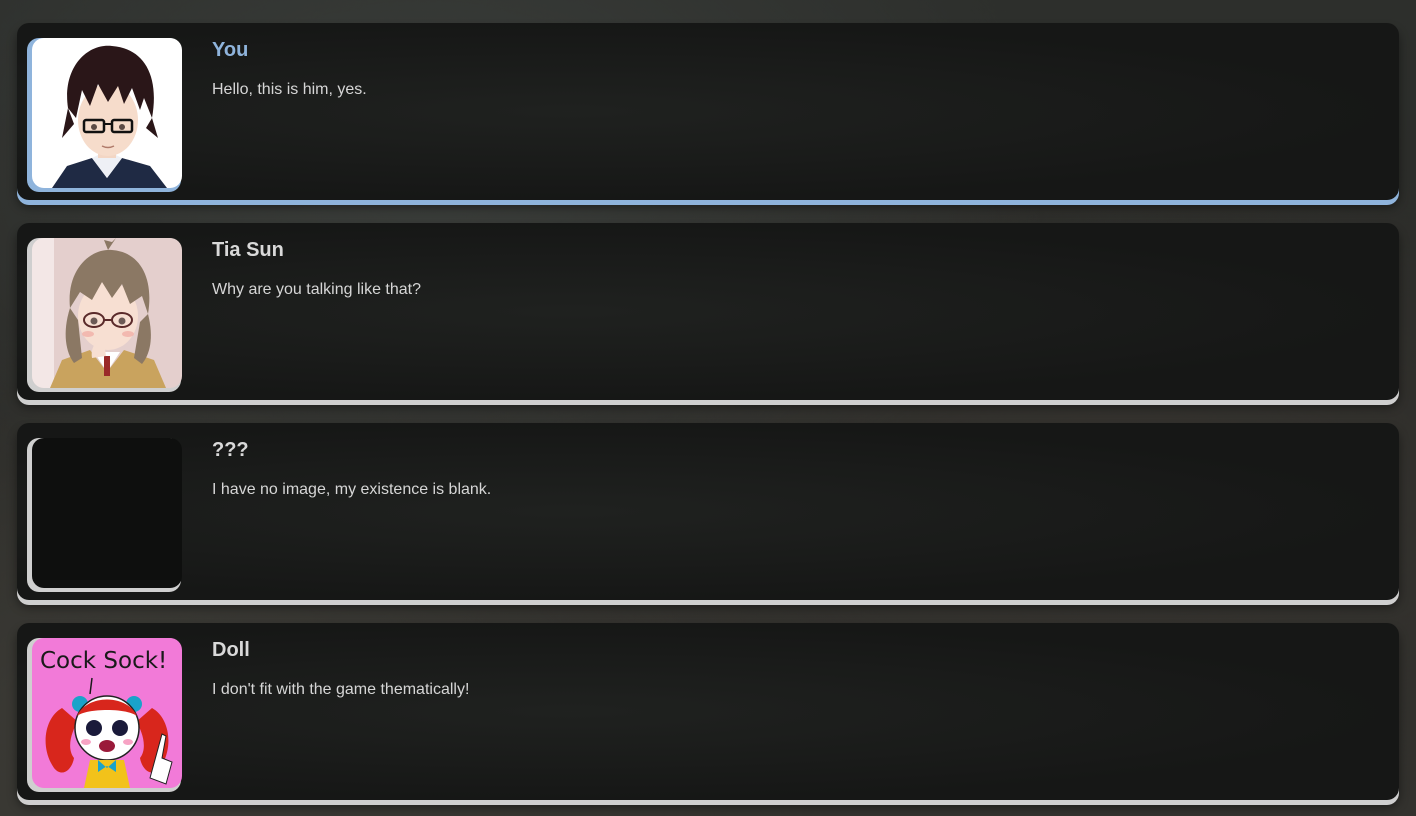  What do you see at coordinates (107, 313) in the screenshot?
I see `brown-haired-girl-with-glasses-portrait` at bounding box center [107, 313].